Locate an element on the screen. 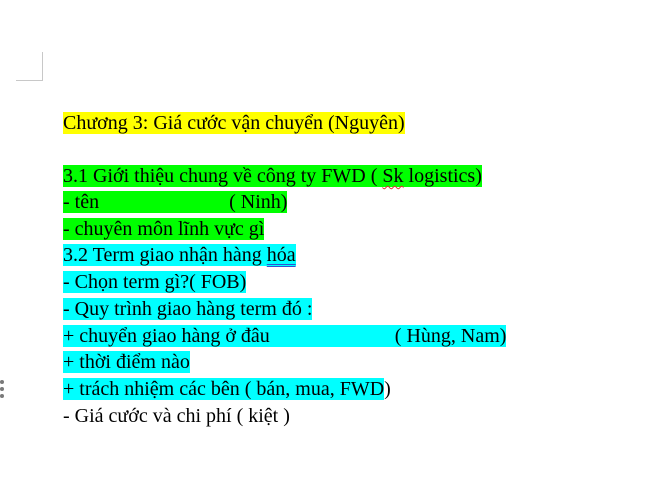 Image resolution: width=665 pixels, height=488 pixels. section-3-1-sk: Sk is located at coordinates (393, 176).